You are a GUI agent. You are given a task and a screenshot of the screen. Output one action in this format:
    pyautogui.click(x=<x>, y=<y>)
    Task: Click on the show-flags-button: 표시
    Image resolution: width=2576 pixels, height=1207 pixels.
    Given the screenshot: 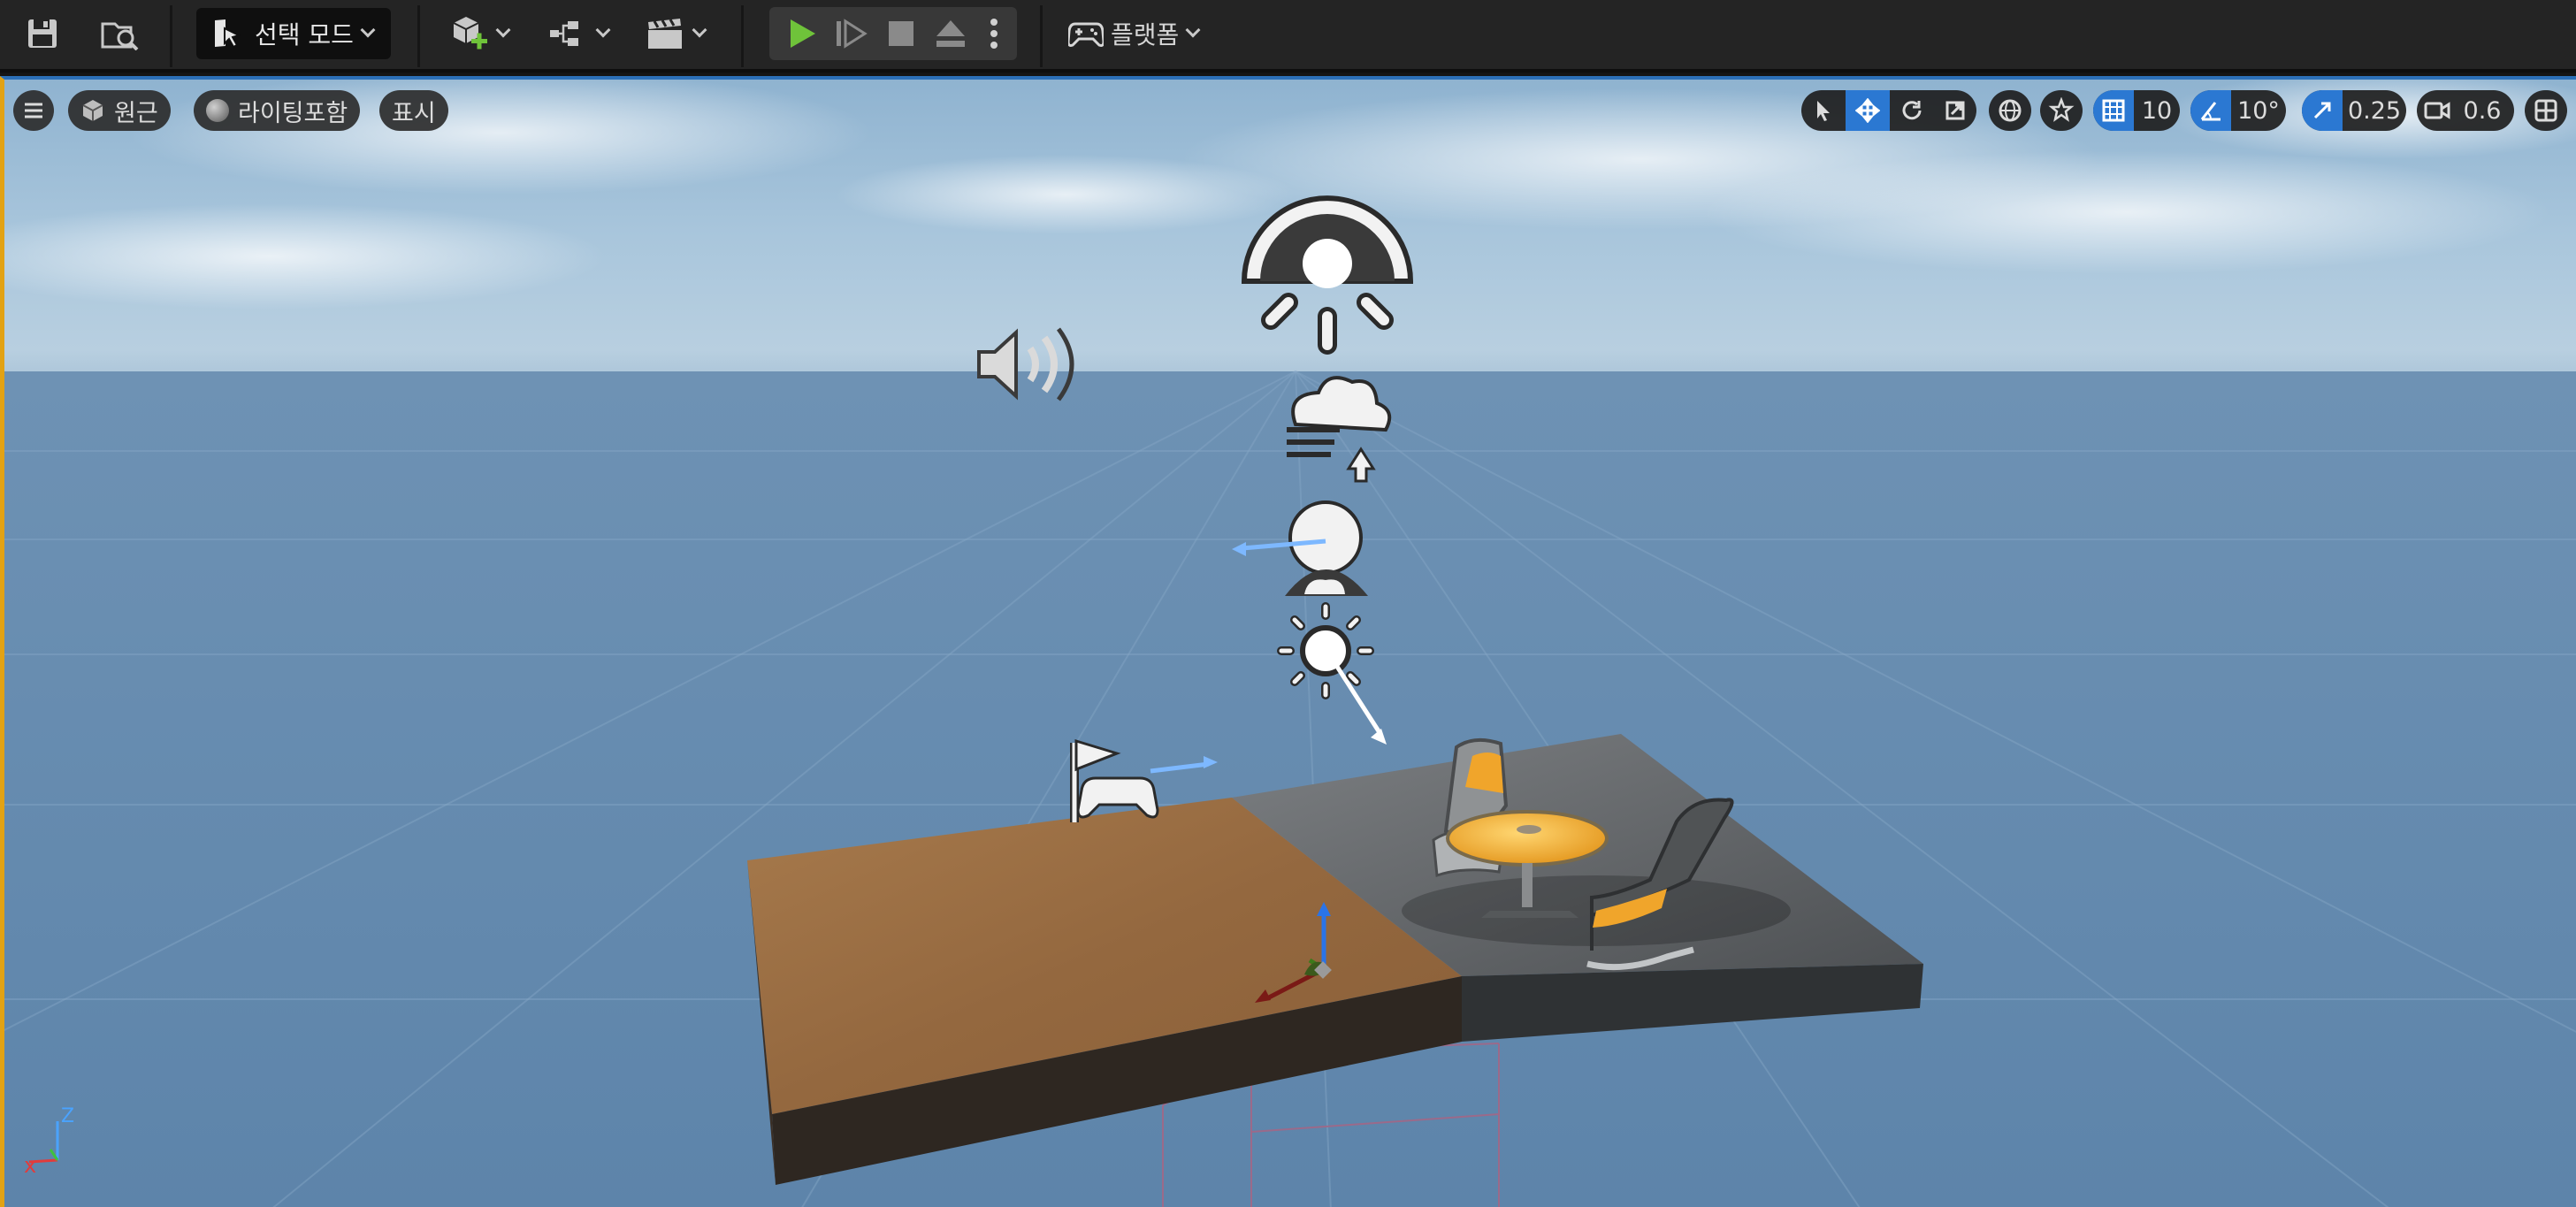 What is the action you would take?
    pyautogui.click(x=413, y=110)
    